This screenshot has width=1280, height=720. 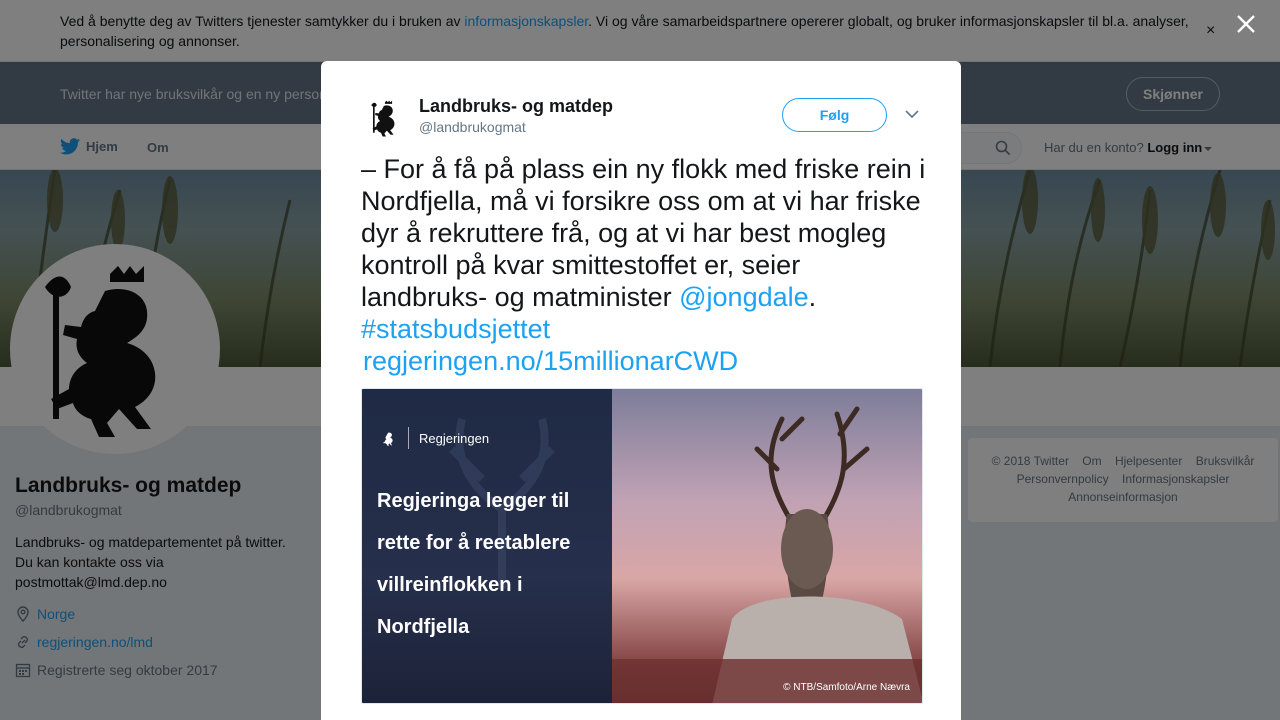 What do you see at coordinates (454, 438) in the screenshot?
I see `media-brand-label: Regjeringen` at bounding box center [454, 438].